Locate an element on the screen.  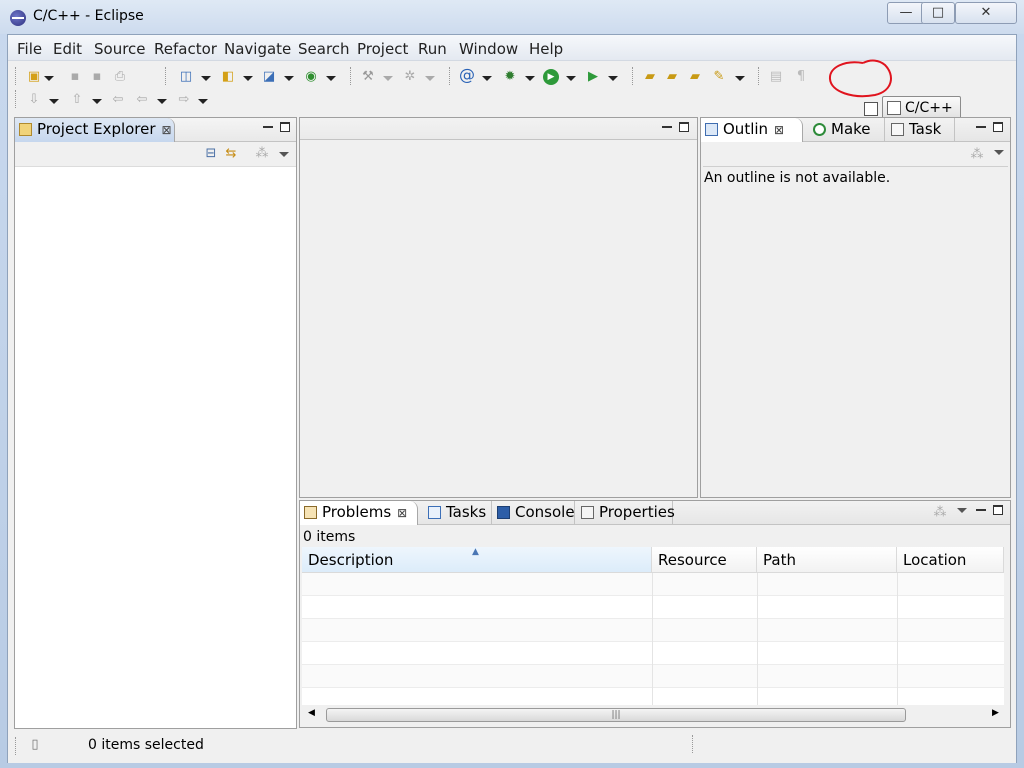
back-dropdown-icon is located at coordinates (162, 101).